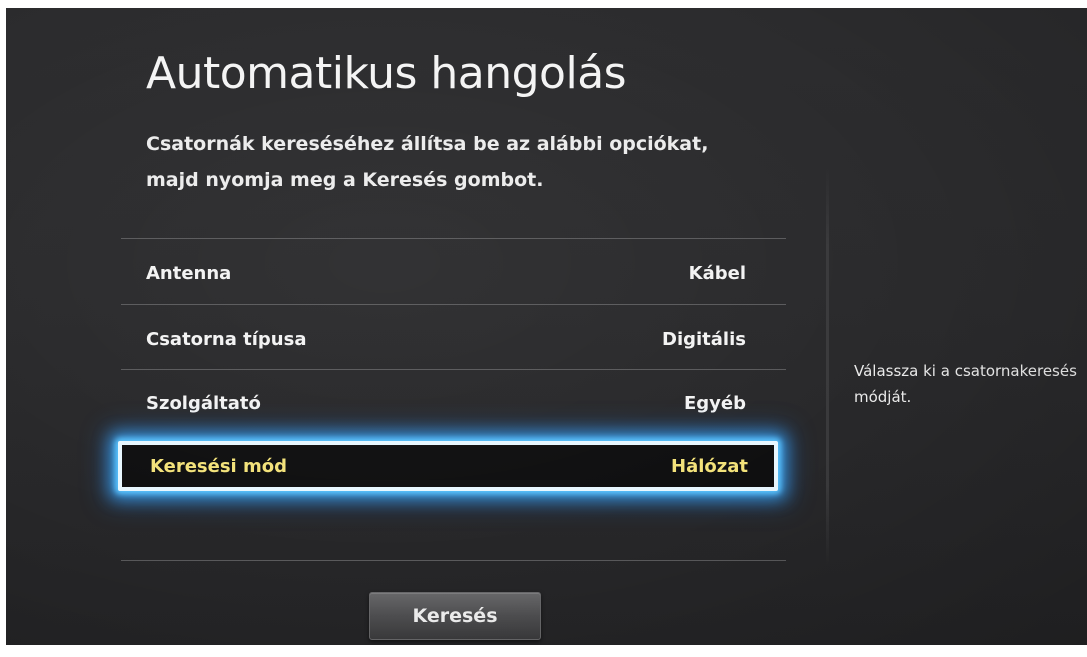  I want to click on setting-row-search-mode: Keresési mód Hálózat, so click(448, 466).